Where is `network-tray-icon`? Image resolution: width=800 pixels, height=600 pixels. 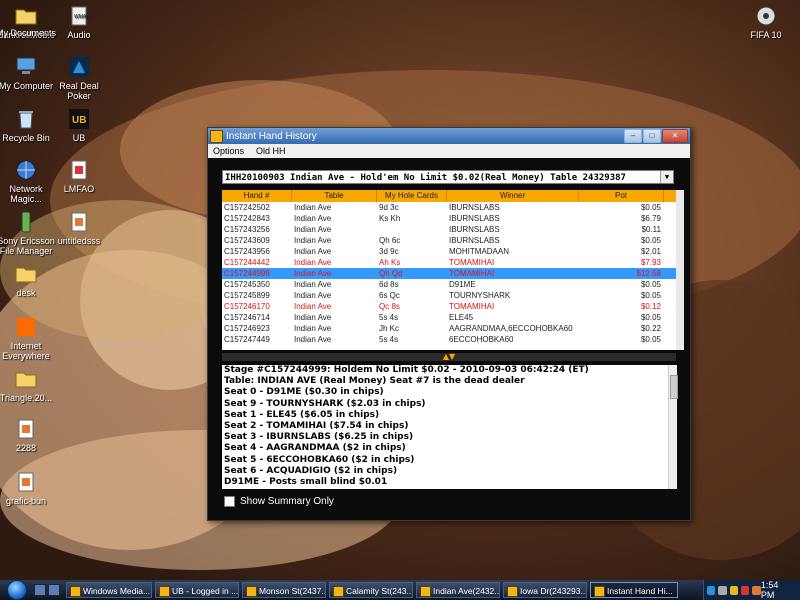 network-tray-icon is located at coordinates (711, 590).